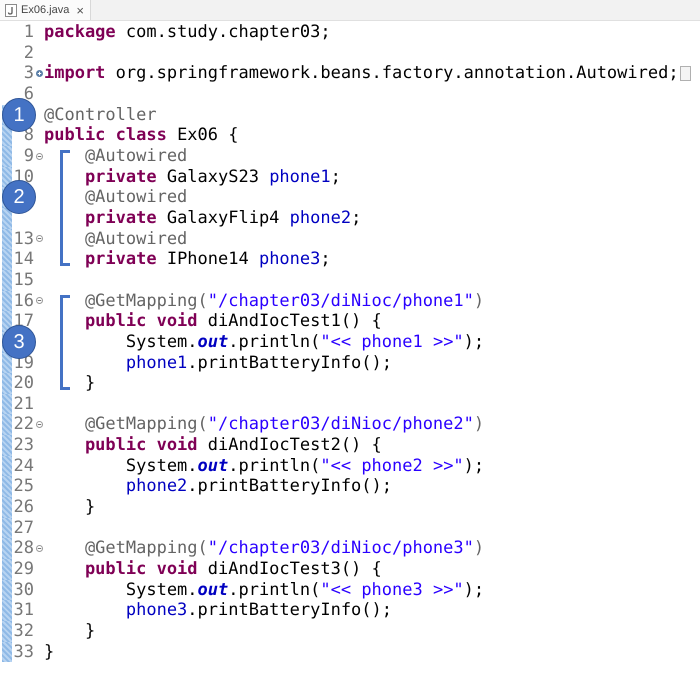 The image size is (700, 674). Describe the element at coordinates (29, 73) in the screenshot. I see `line-number: 3` at that location.